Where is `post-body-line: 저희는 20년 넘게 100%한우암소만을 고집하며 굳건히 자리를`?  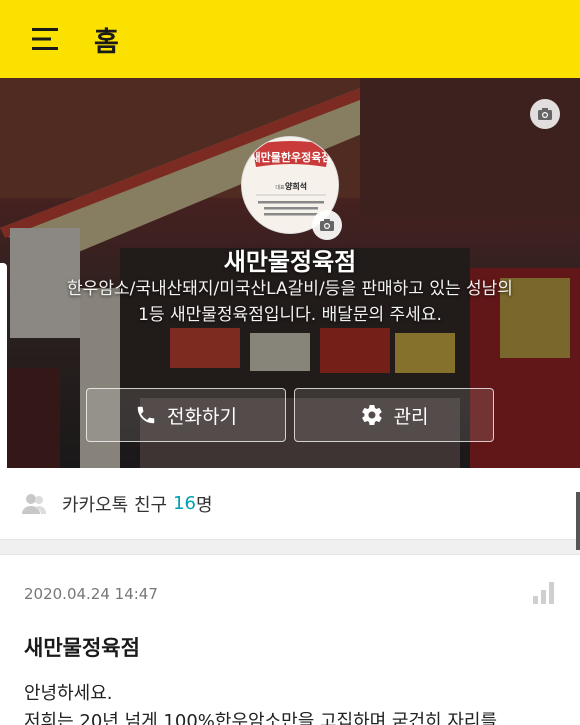
post-body-line: 저희는 20년 넘게 100%한우암소만을 고집하며 굳건히 자리를 is located at coordinates (261, 718).